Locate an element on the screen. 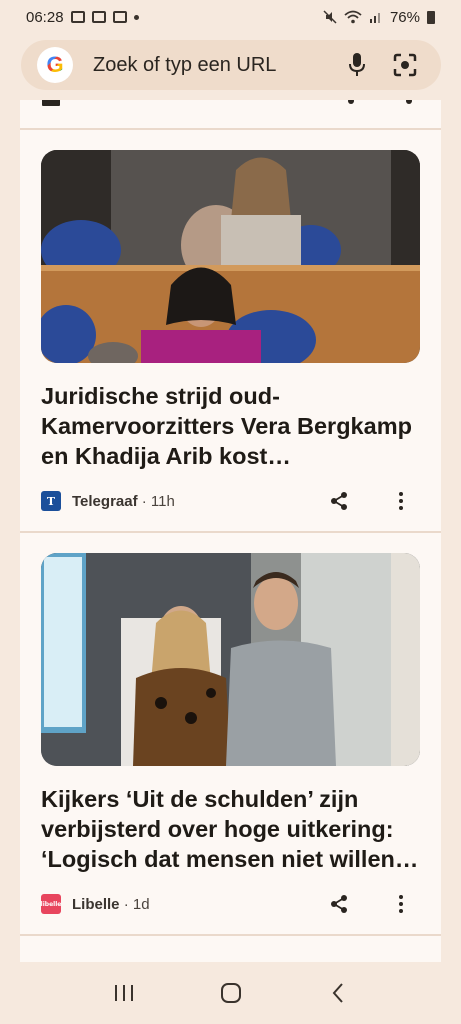  google-logo-icon: G is located at coordinates (55, 65).